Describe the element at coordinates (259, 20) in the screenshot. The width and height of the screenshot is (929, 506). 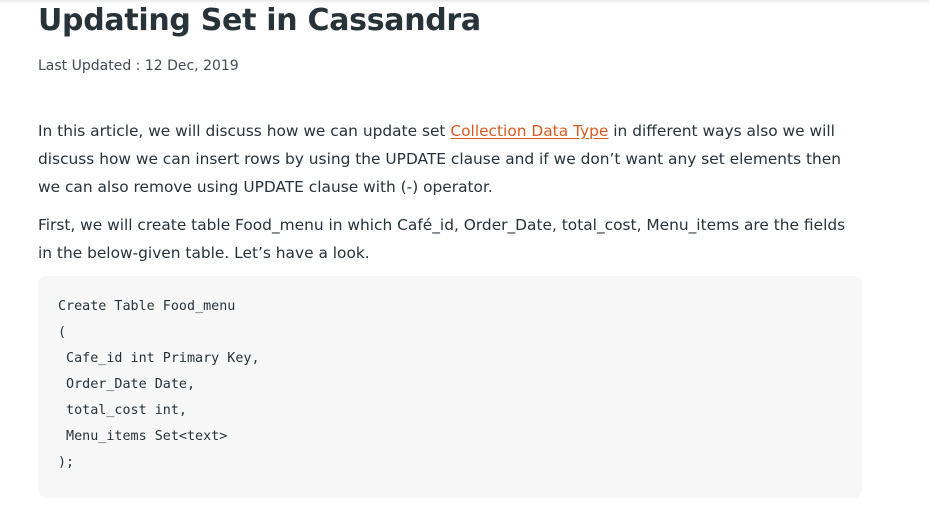
I see `article-title: Updating Set in Cassandra` at that location.